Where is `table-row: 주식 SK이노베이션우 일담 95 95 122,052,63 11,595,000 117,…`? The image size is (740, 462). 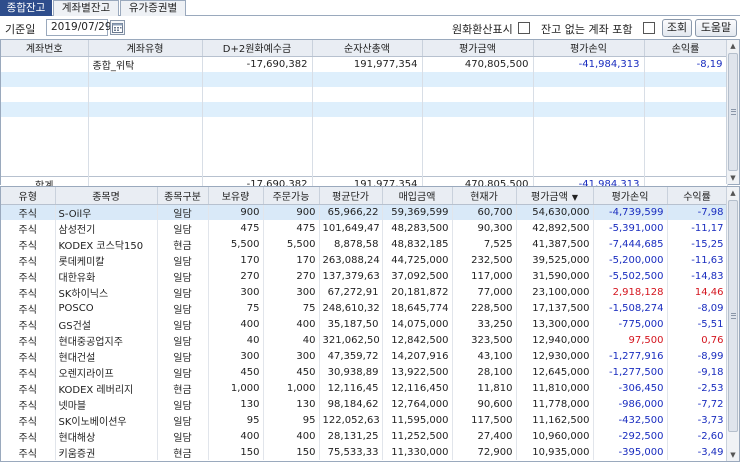
table-row: 주식 SK이노베이션우 일담 95 95 122,052,63 11,595,000 117,… is located at coordinates (364, 420).